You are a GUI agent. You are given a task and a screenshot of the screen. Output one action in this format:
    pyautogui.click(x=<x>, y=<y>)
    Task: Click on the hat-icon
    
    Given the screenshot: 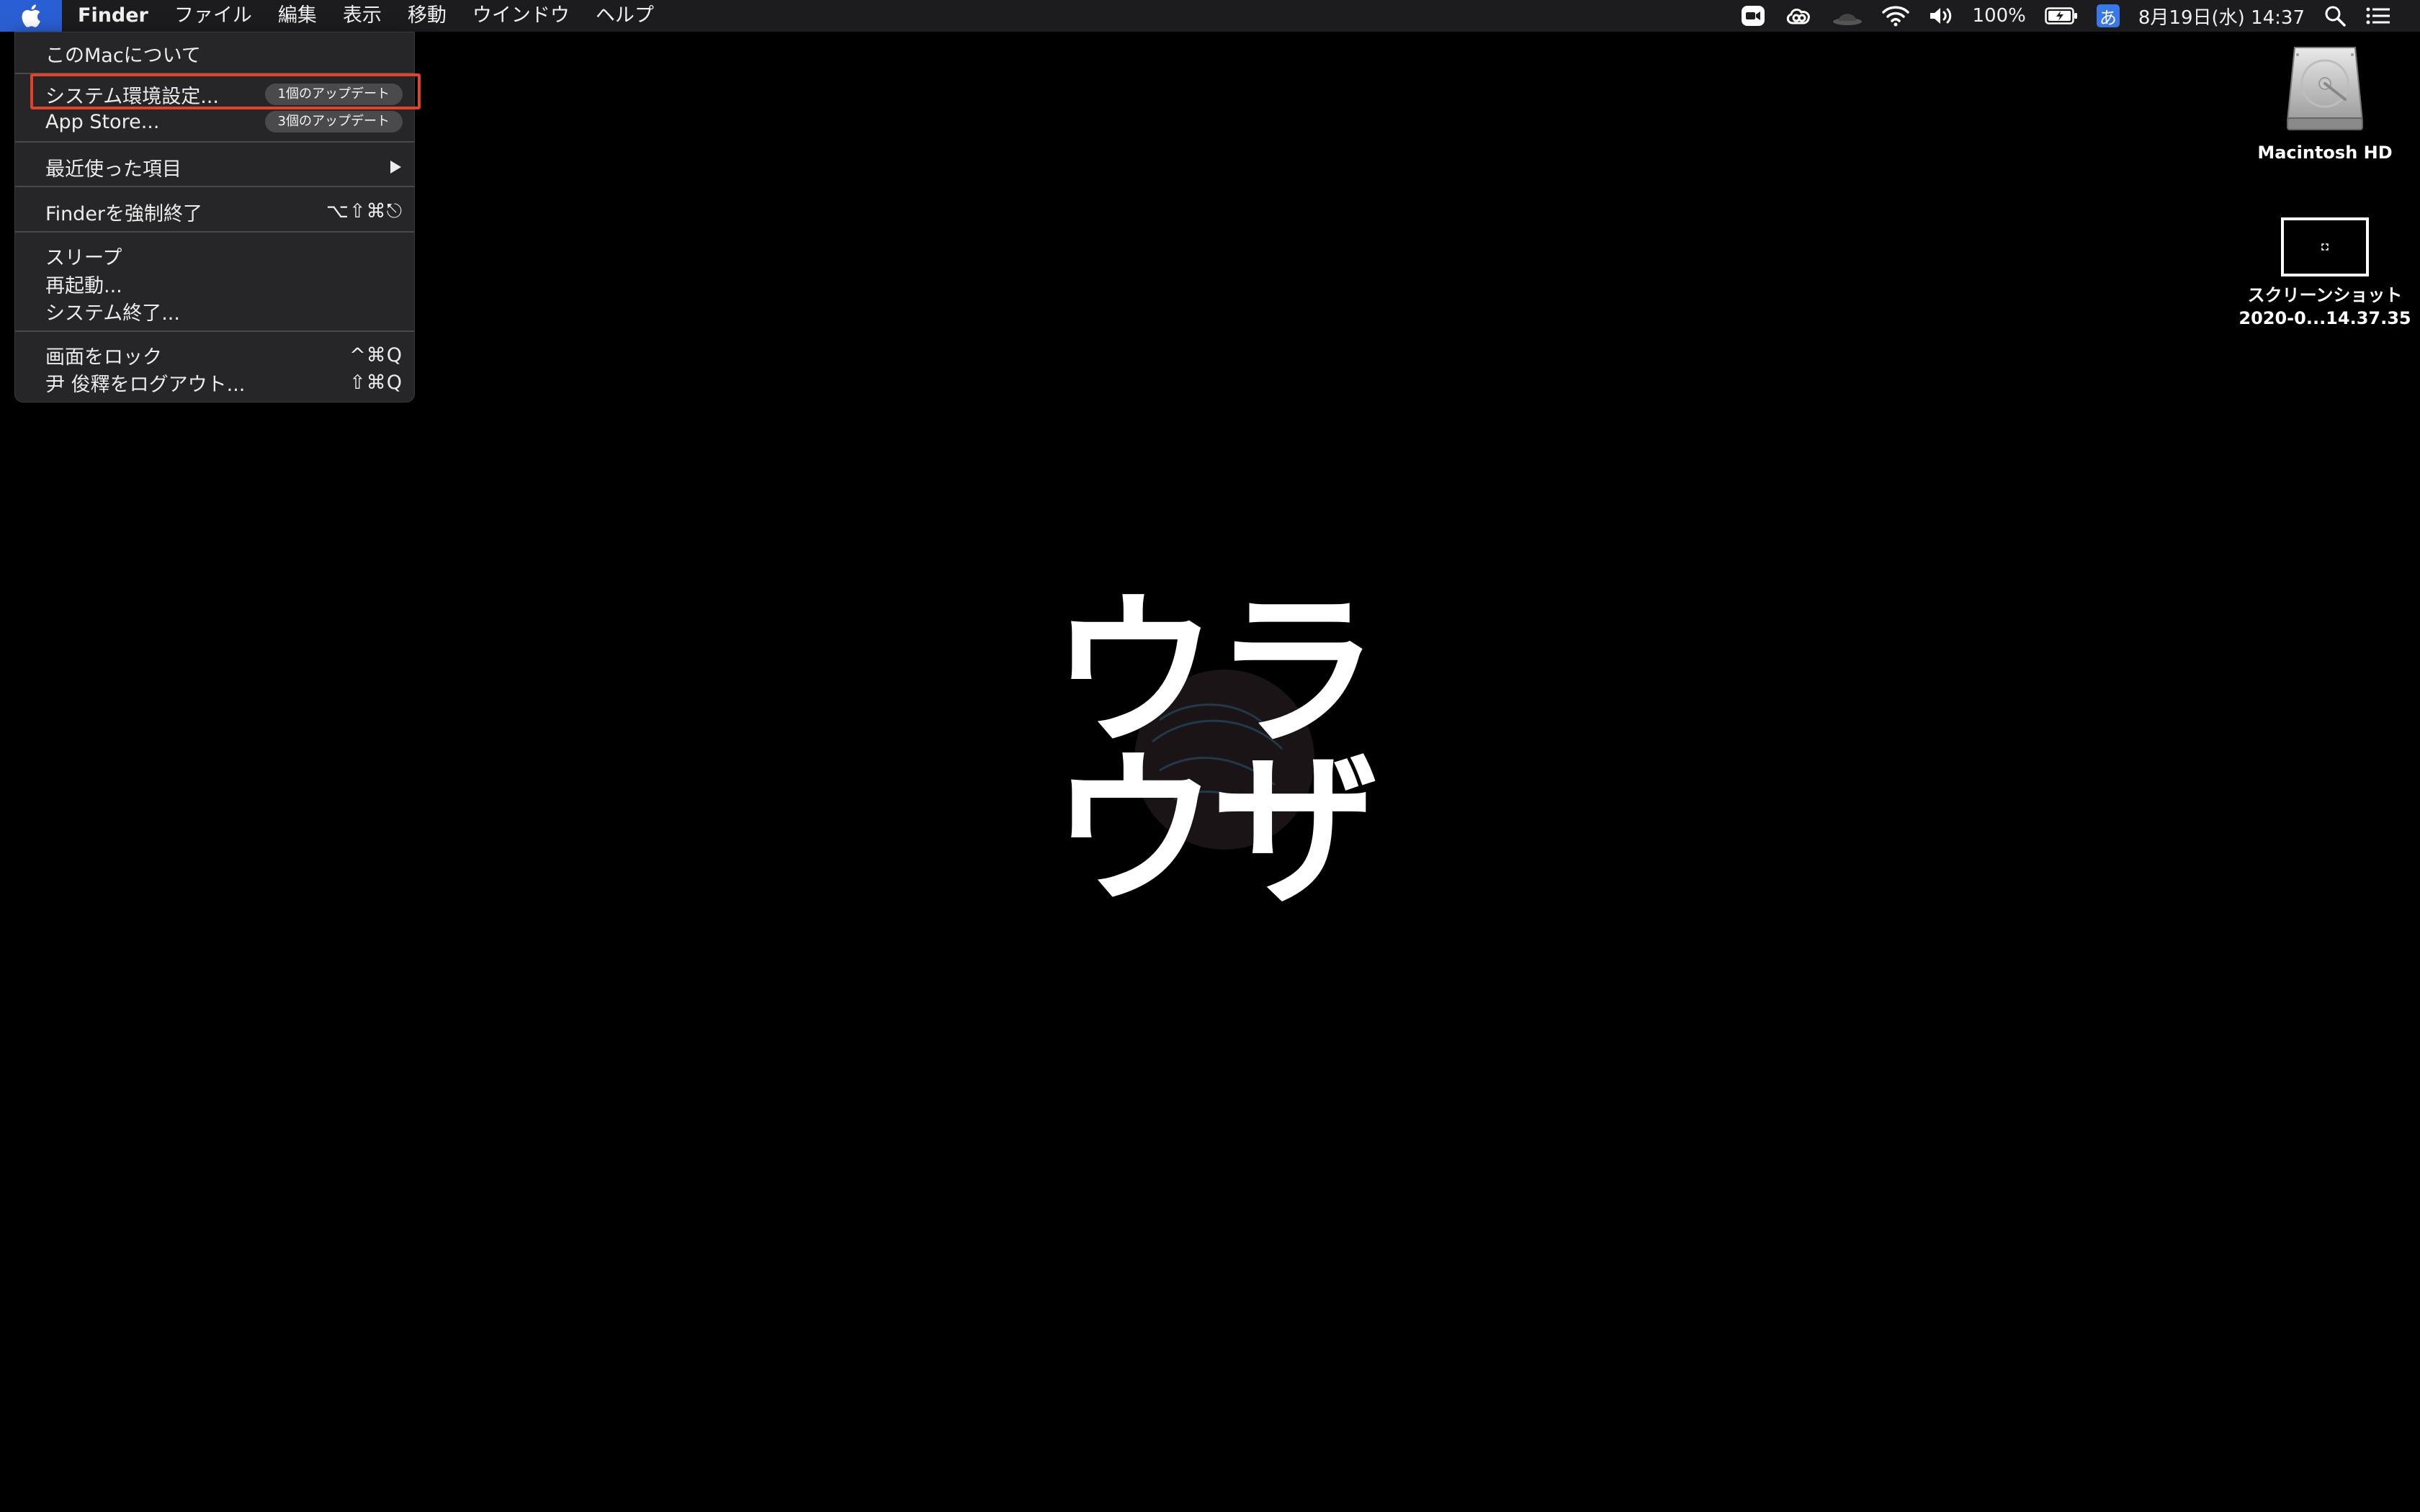 What is the action you would take?
    pyautogui.click(x=1847, y=16)
    